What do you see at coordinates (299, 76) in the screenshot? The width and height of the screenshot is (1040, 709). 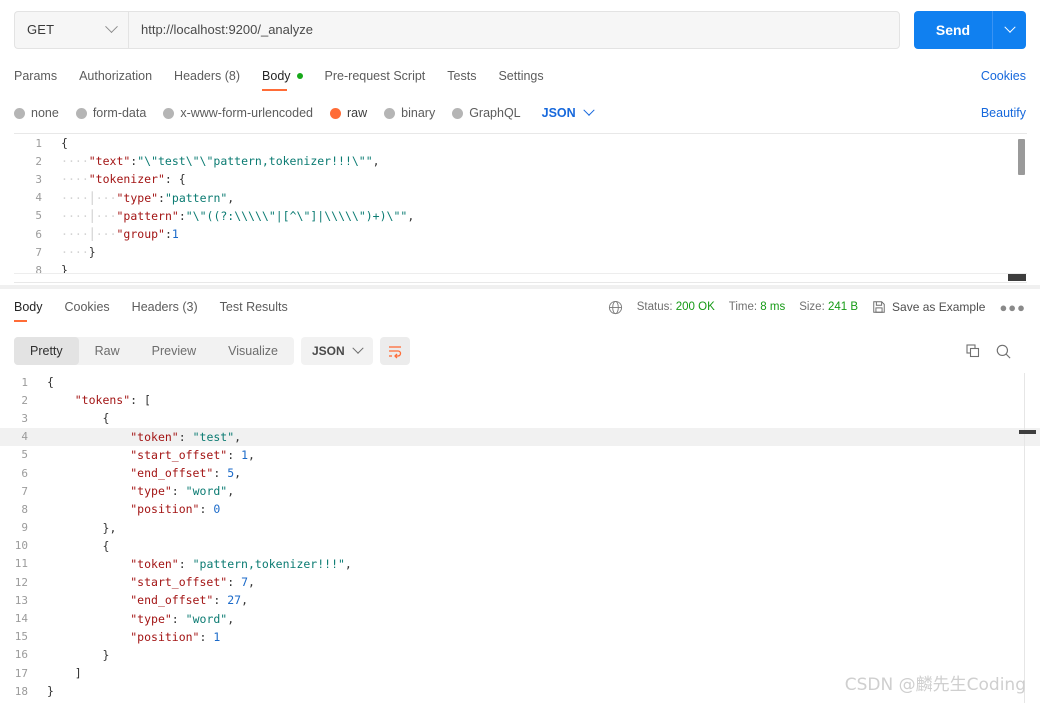 I see `body-modified-dot-icon` at bounding box center [299, 76].